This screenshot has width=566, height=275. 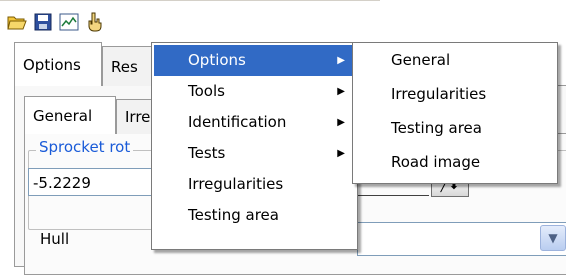 I want to click on open-folder-icon, so click(x=17, y=22).